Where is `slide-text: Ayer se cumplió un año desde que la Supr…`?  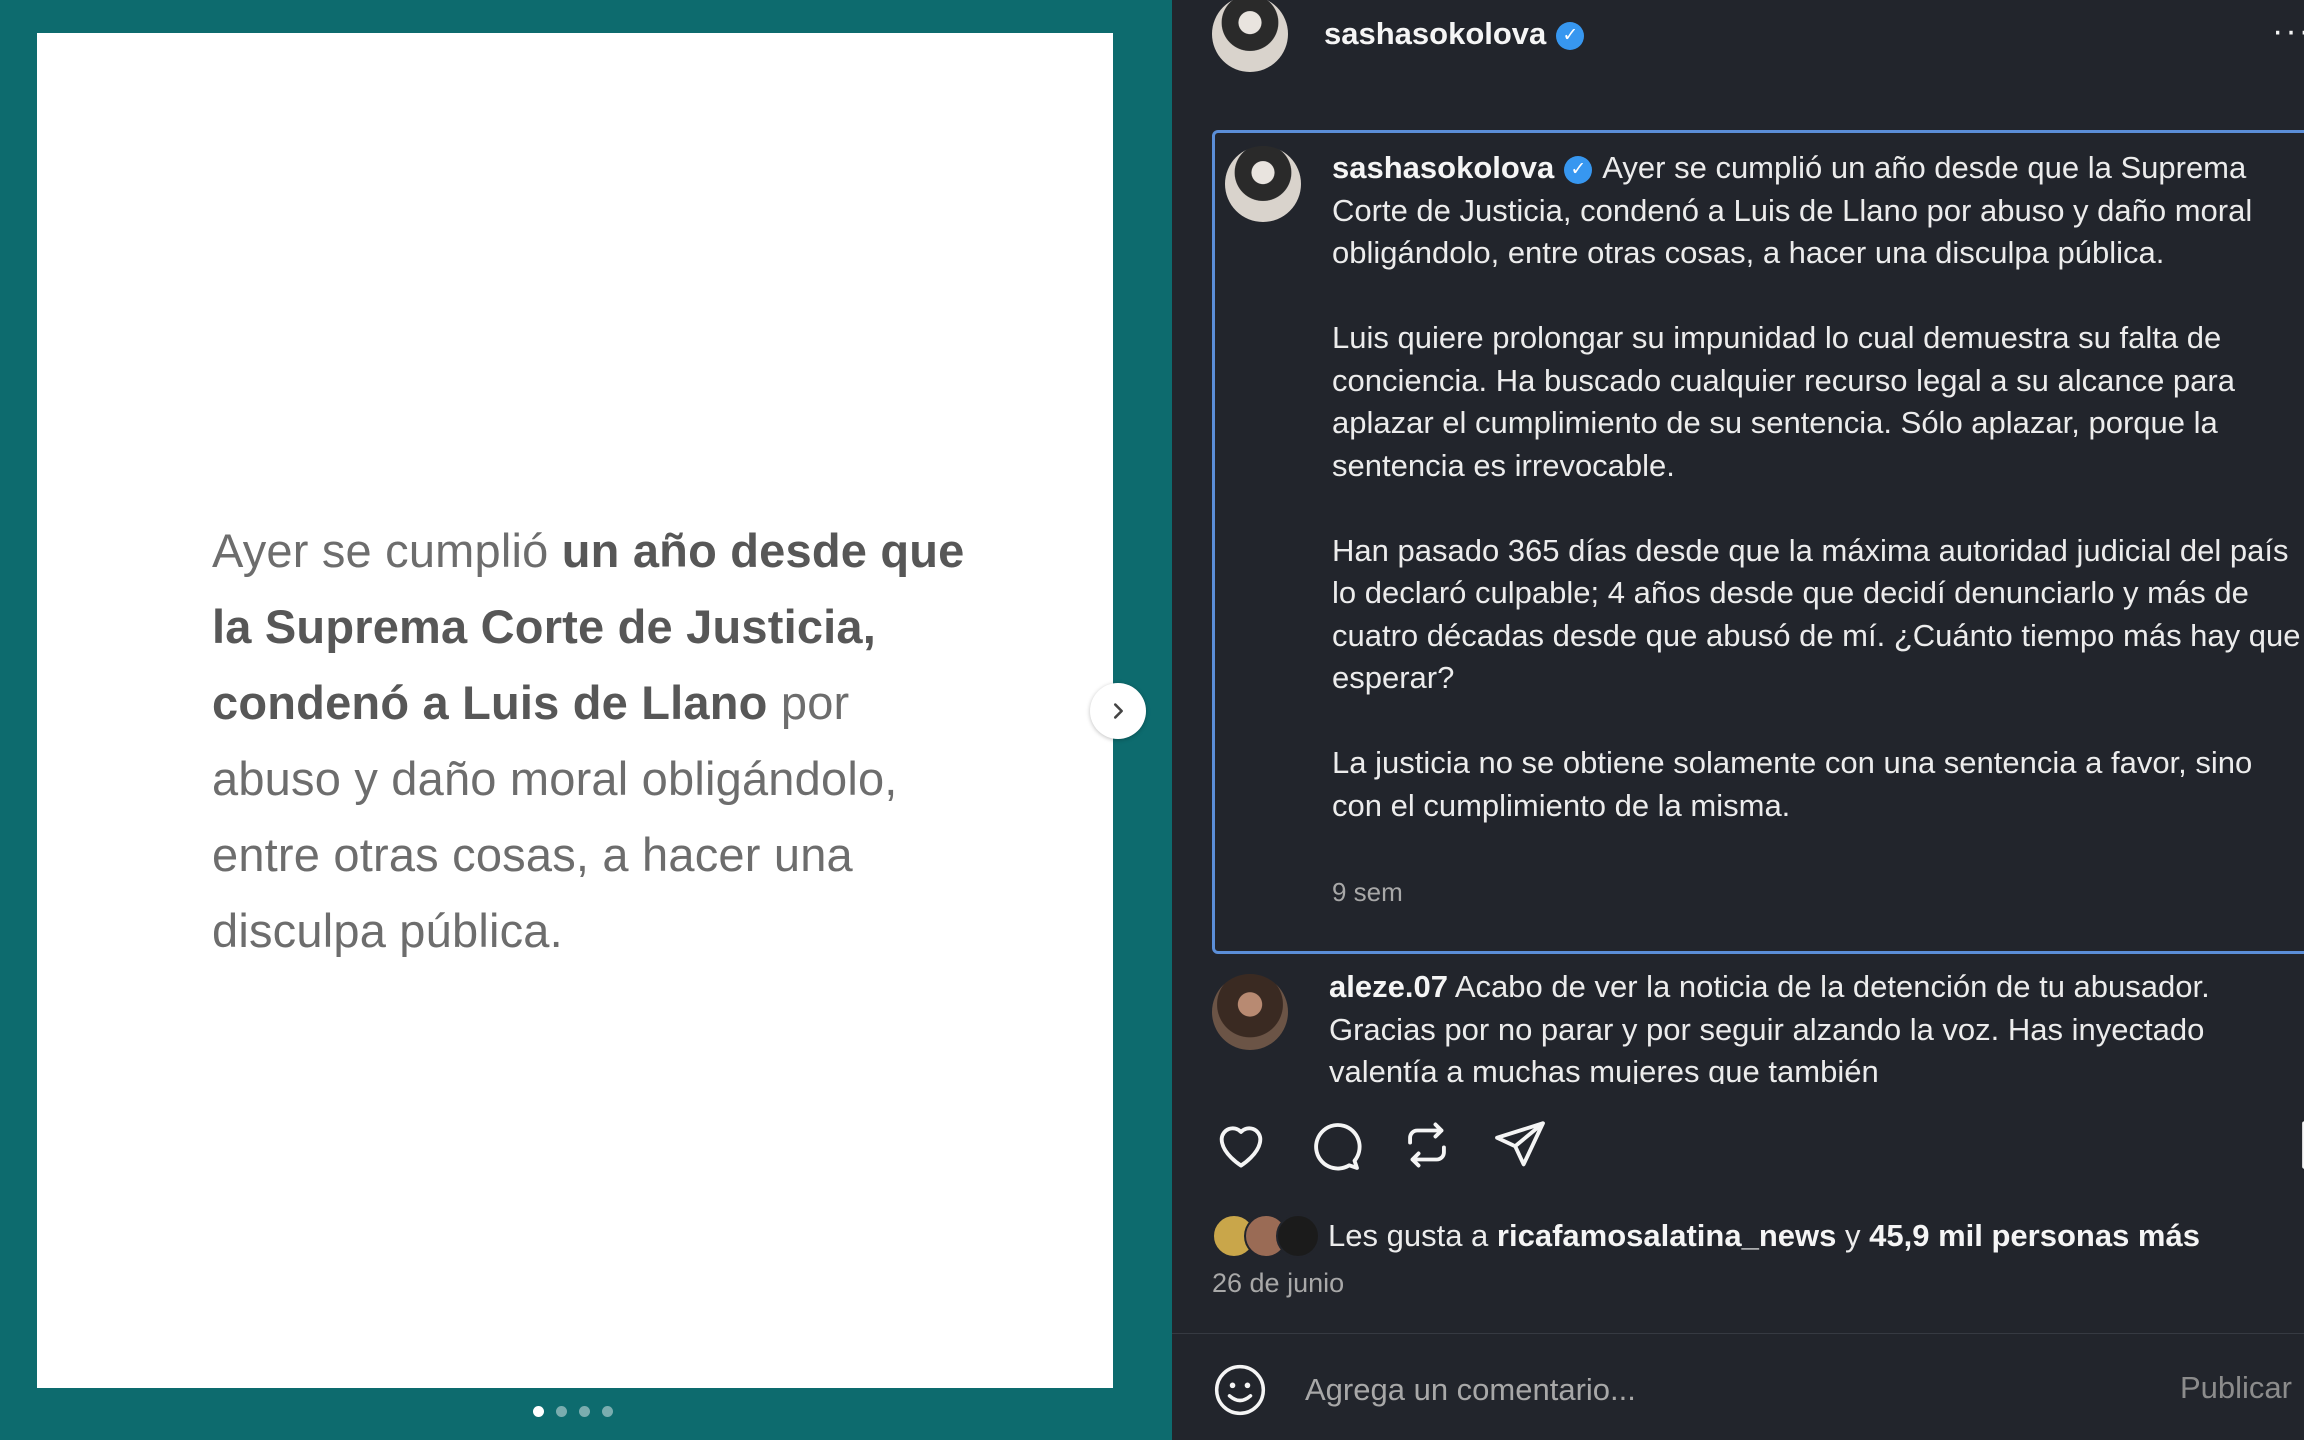 slide-text: Ayer se cumplió un año desde que la Supr… is located at coordinates (592, 741).